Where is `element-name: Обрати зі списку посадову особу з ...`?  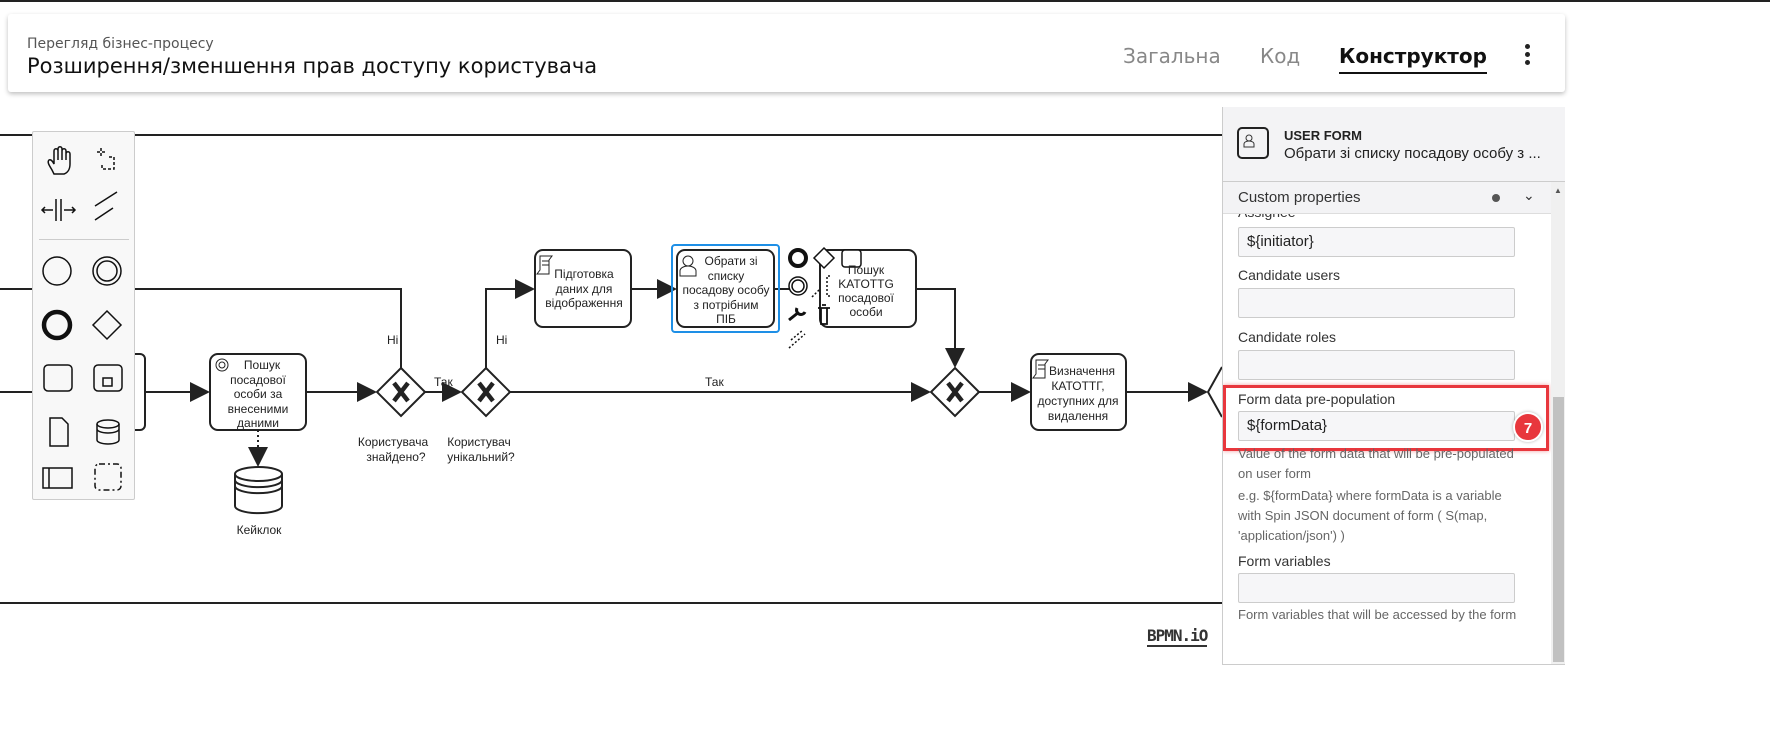 element-name: Обрати зі списку посадову особу з ... is located at coordinates (1412, 153).